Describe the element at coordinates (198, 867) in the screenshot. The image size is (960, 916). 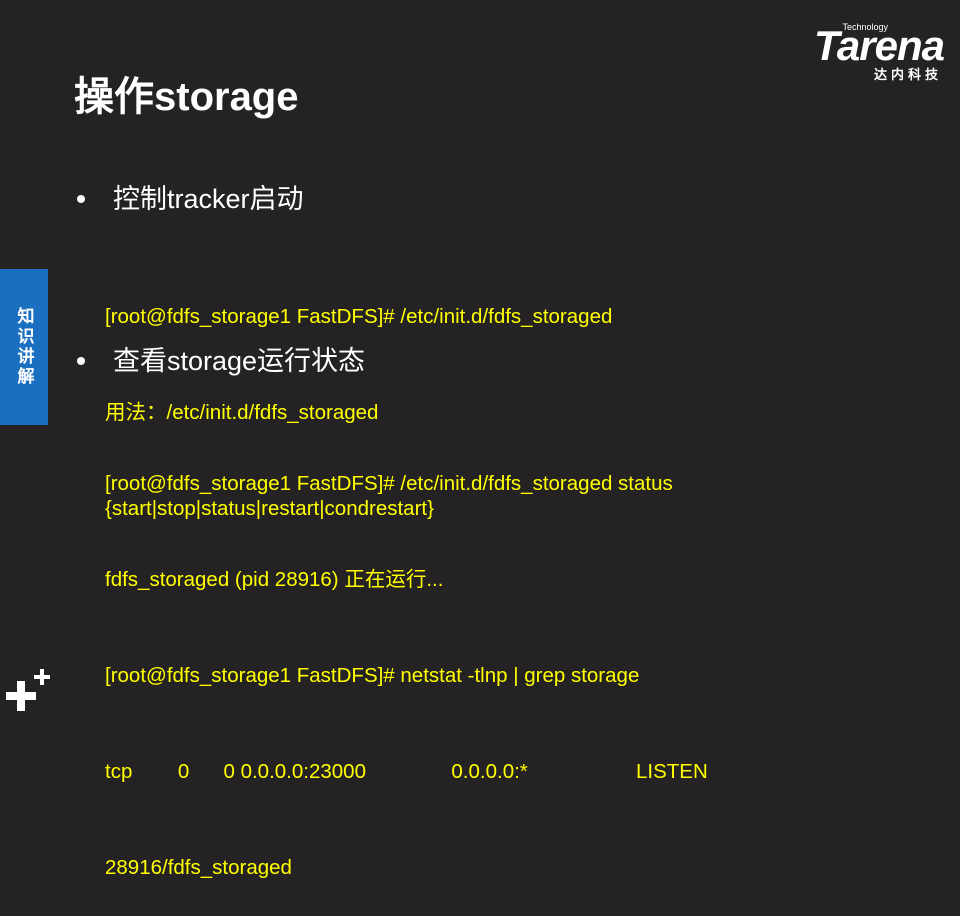
I see `code-line: 28916/fdfs_storaged` at that location.